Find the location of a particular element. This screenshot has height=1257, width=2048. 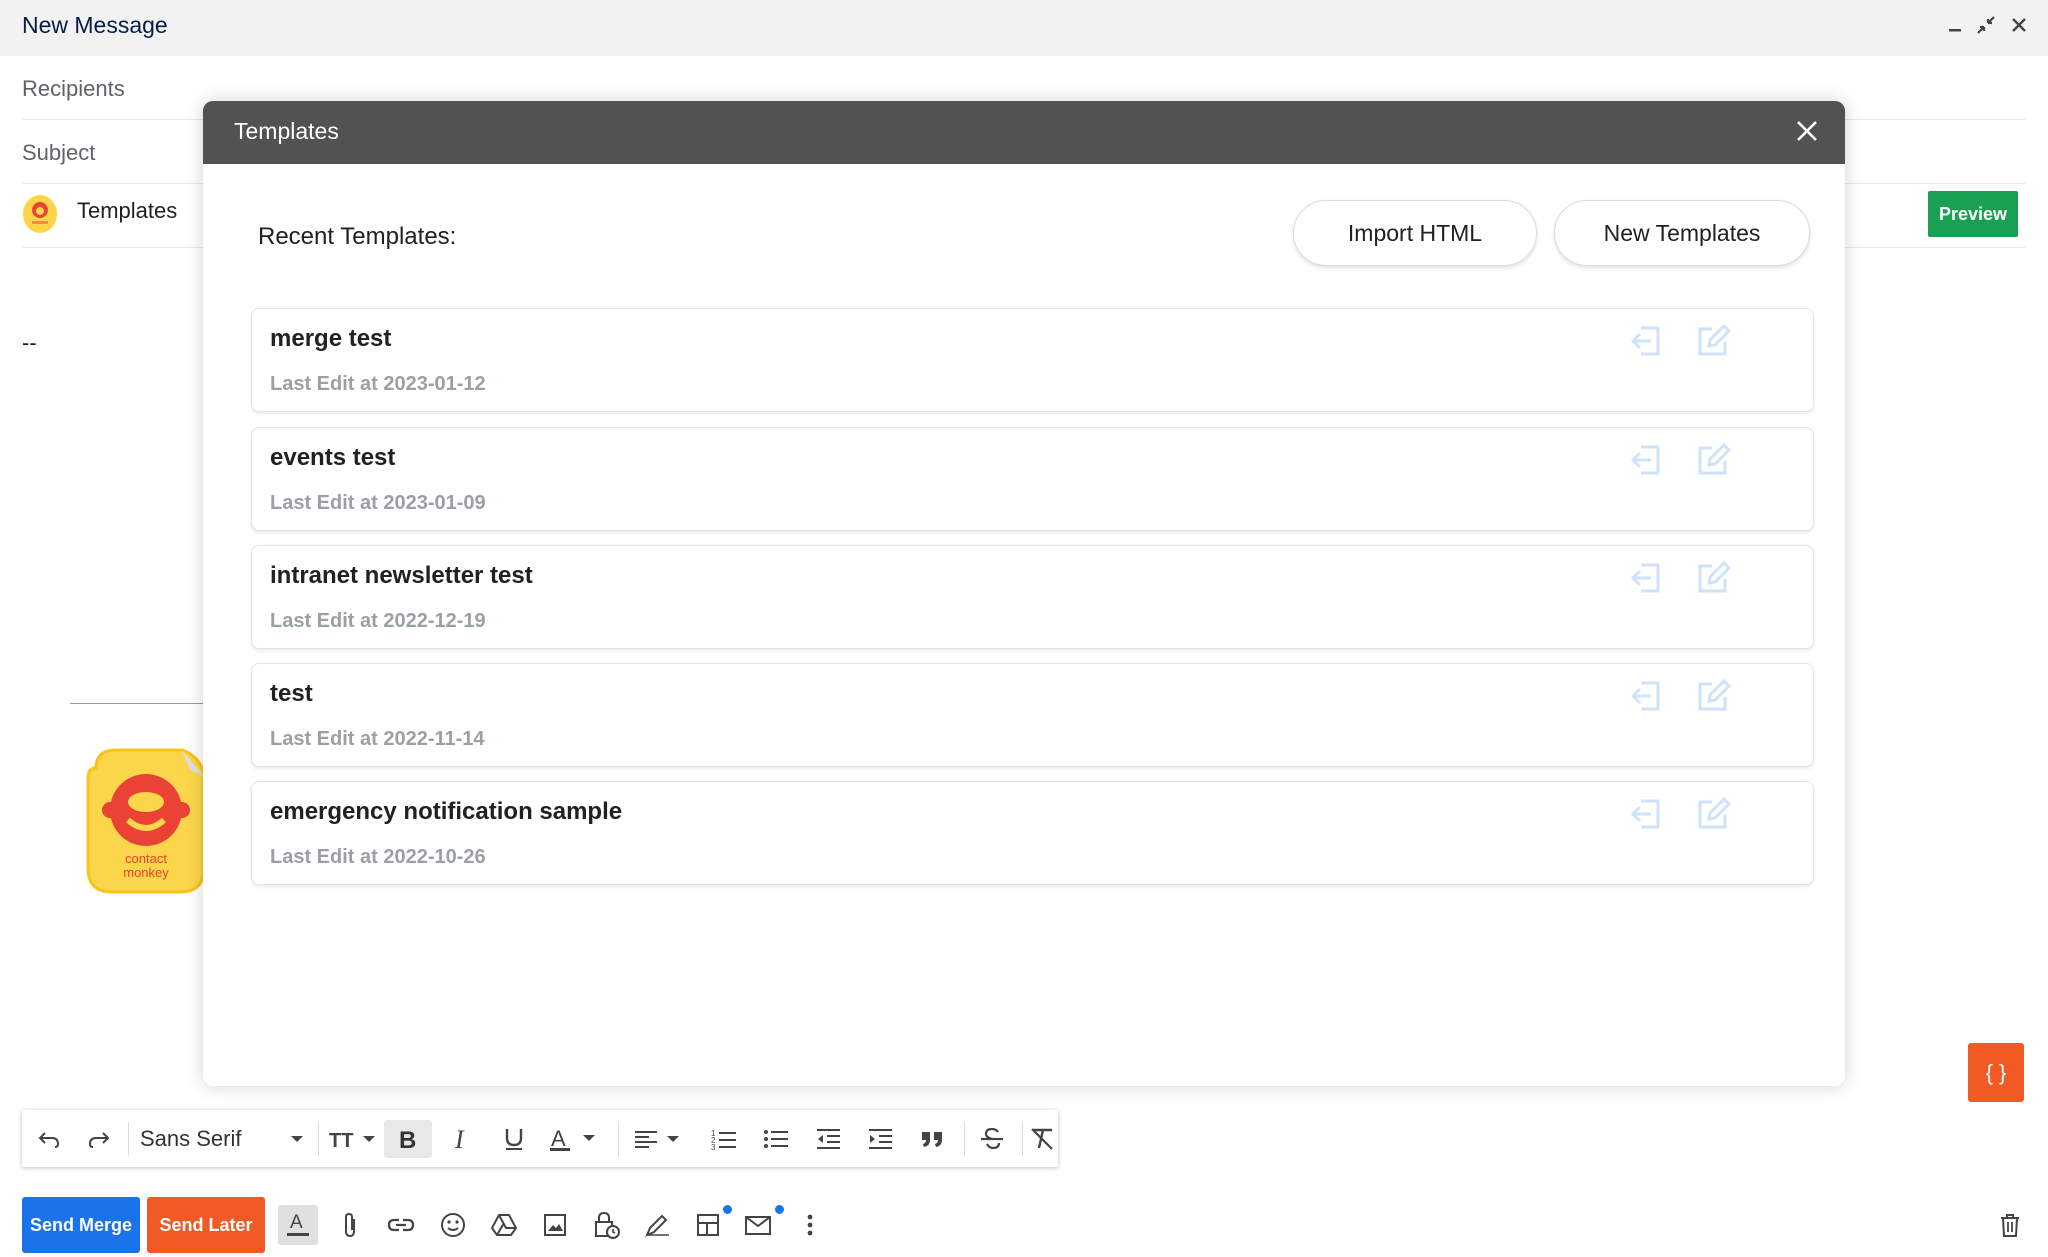

modal-header: Templates is located at coordinates (1024, 132).